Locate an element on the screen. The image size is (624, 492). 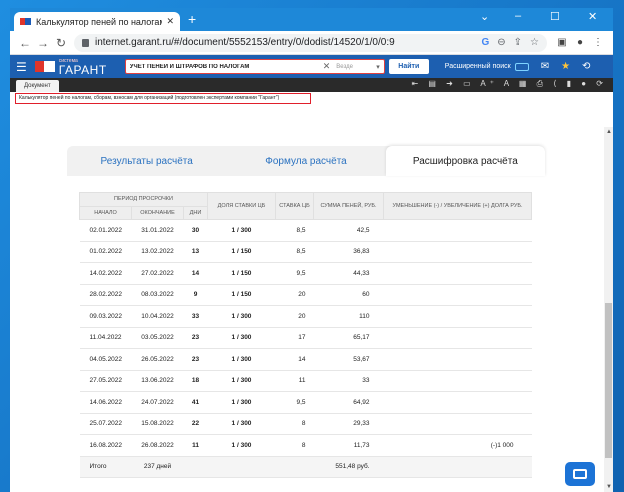
new-tab-button: + is located at coordinates (192, 19).